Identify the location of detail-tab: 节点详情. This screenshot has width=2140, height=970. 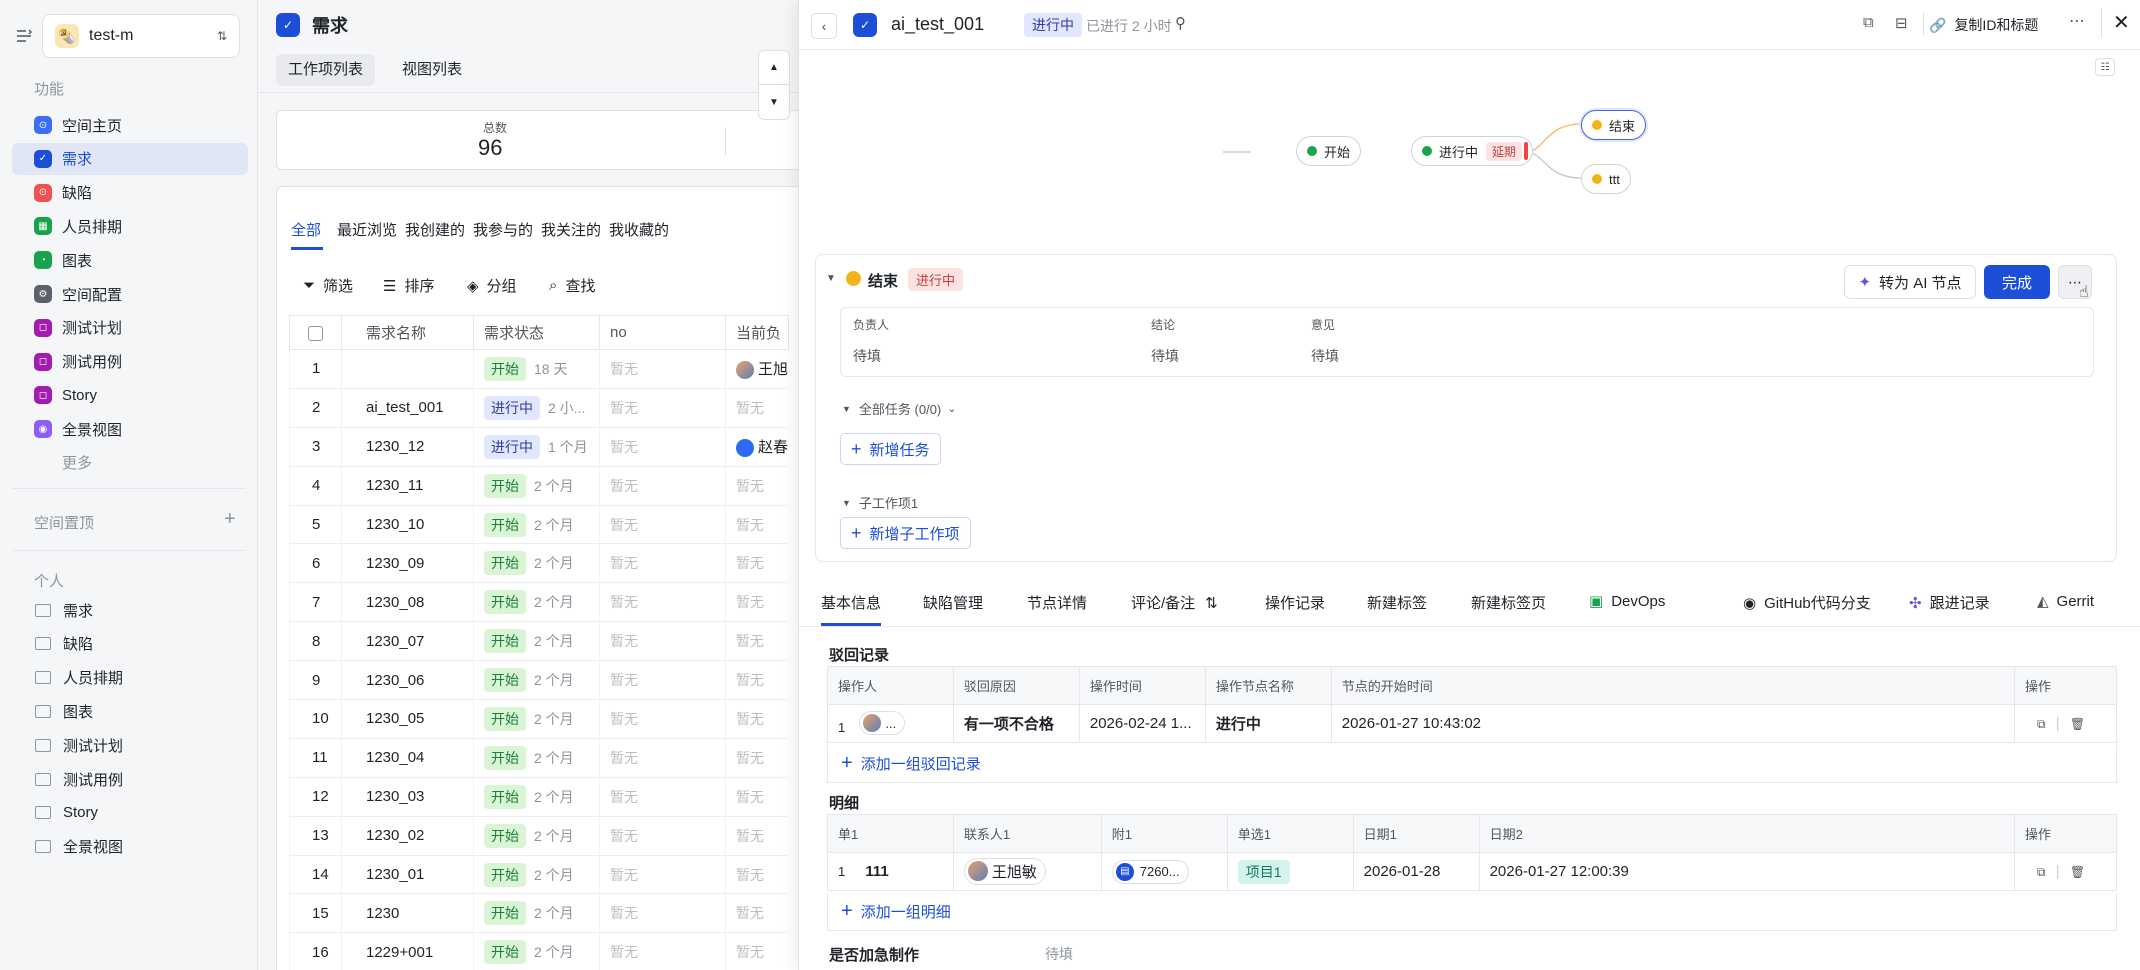
(1057, 602).